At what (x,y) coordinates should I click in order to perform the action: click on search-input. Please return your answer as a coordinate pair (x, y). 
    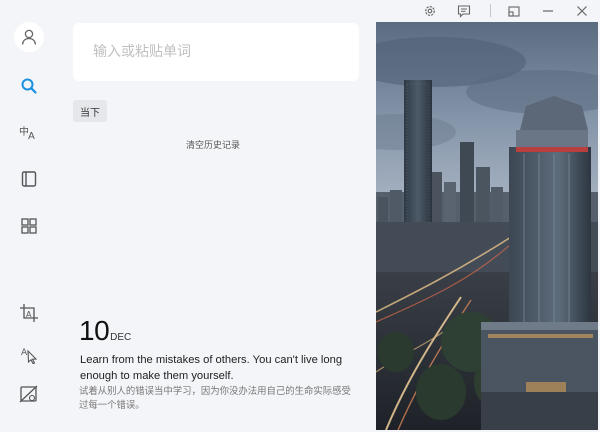
    Looking at the image, I should click on (216, 52).